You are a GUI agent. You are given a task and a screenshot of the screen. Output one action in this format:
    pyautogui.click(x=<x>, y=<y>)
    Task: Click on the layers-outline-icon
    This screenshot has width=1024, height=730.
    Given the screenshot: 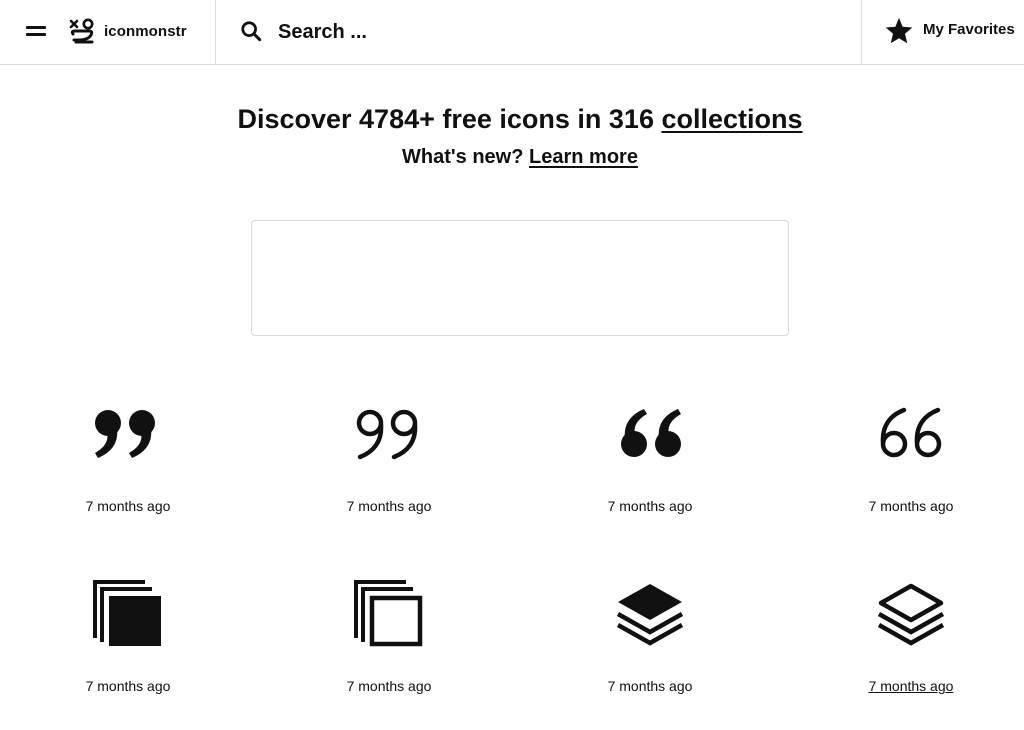 What is the action you would take?
    pyautogui.click(x=911, y=614)
    